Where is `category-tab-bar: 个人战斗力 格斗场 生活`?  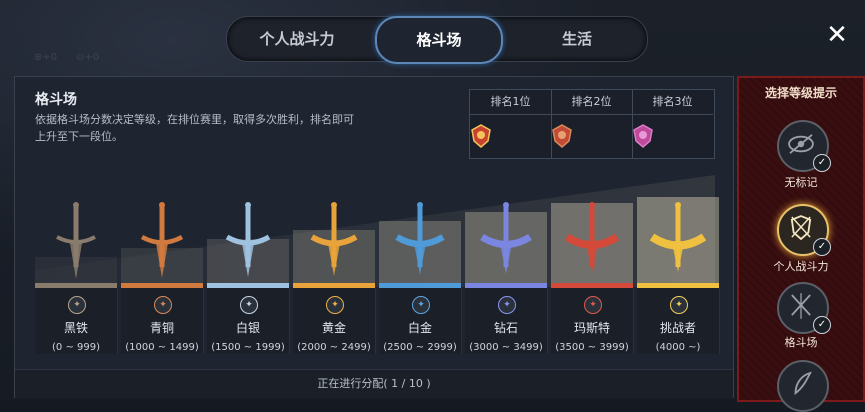
category-tab-bar: 个人战斗力 格斗场 生活 is located at coordinates (437, 40).